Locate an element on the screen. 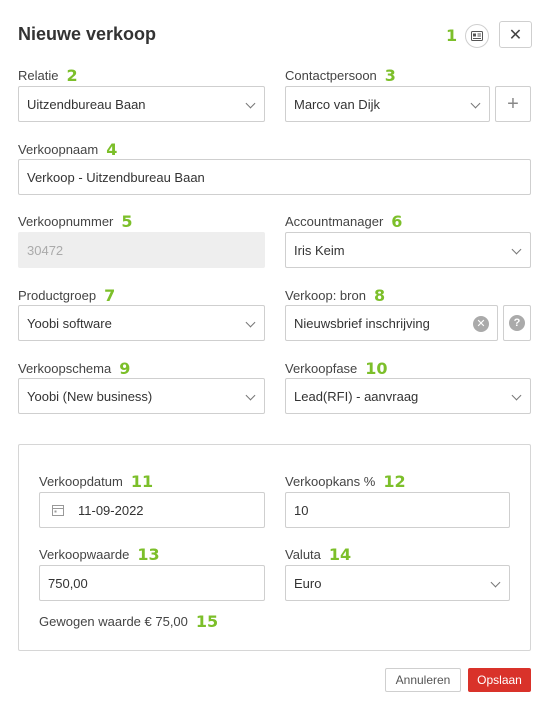  annotation-15: 15 is located at coordinates (207, 621).